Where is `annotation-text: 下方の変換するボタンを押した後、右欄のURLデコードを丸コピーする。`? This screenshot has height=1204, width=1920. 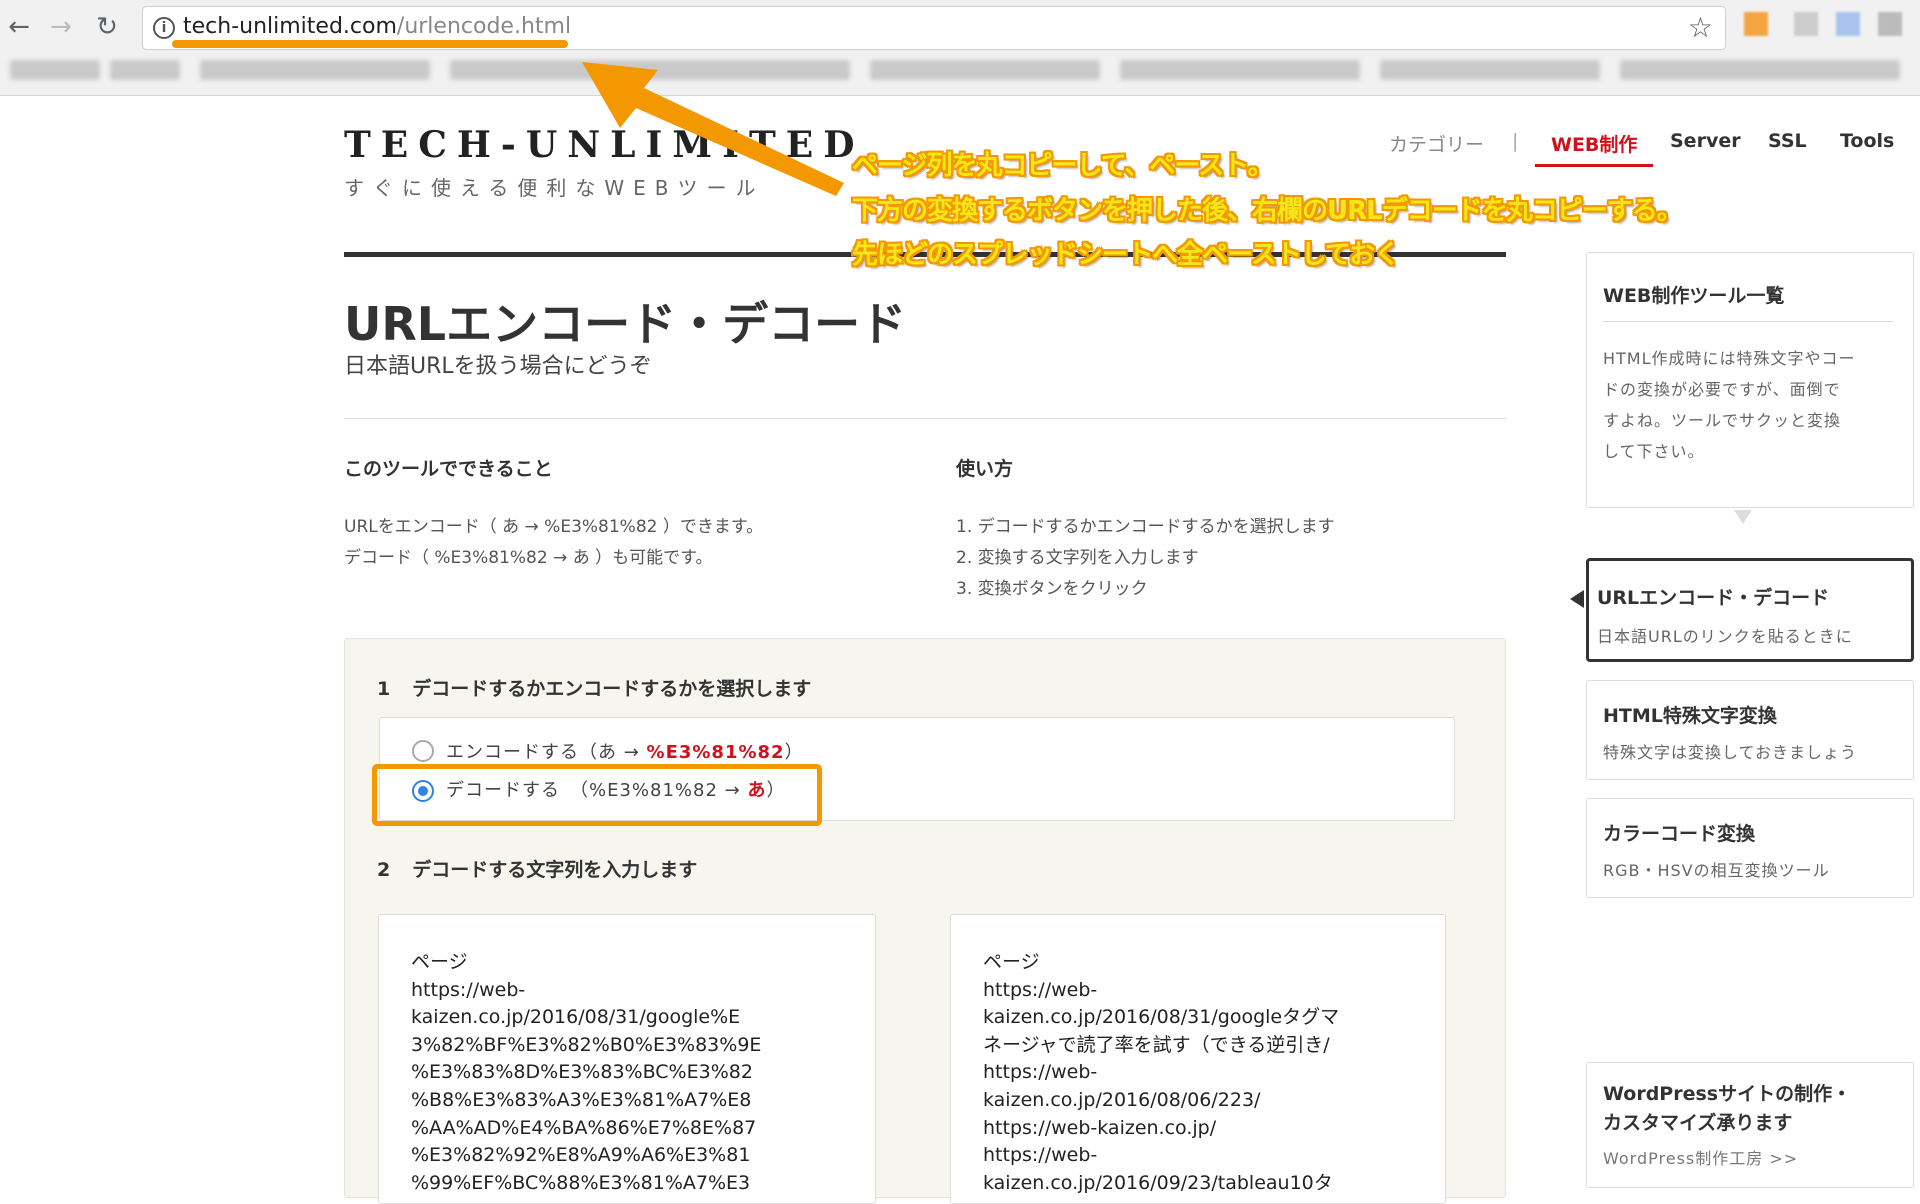
annotation-text: 下方の変換するボタンを押した後、右欄のURLデコードを丸コピーする。 is located at coordinates (1267, 211).